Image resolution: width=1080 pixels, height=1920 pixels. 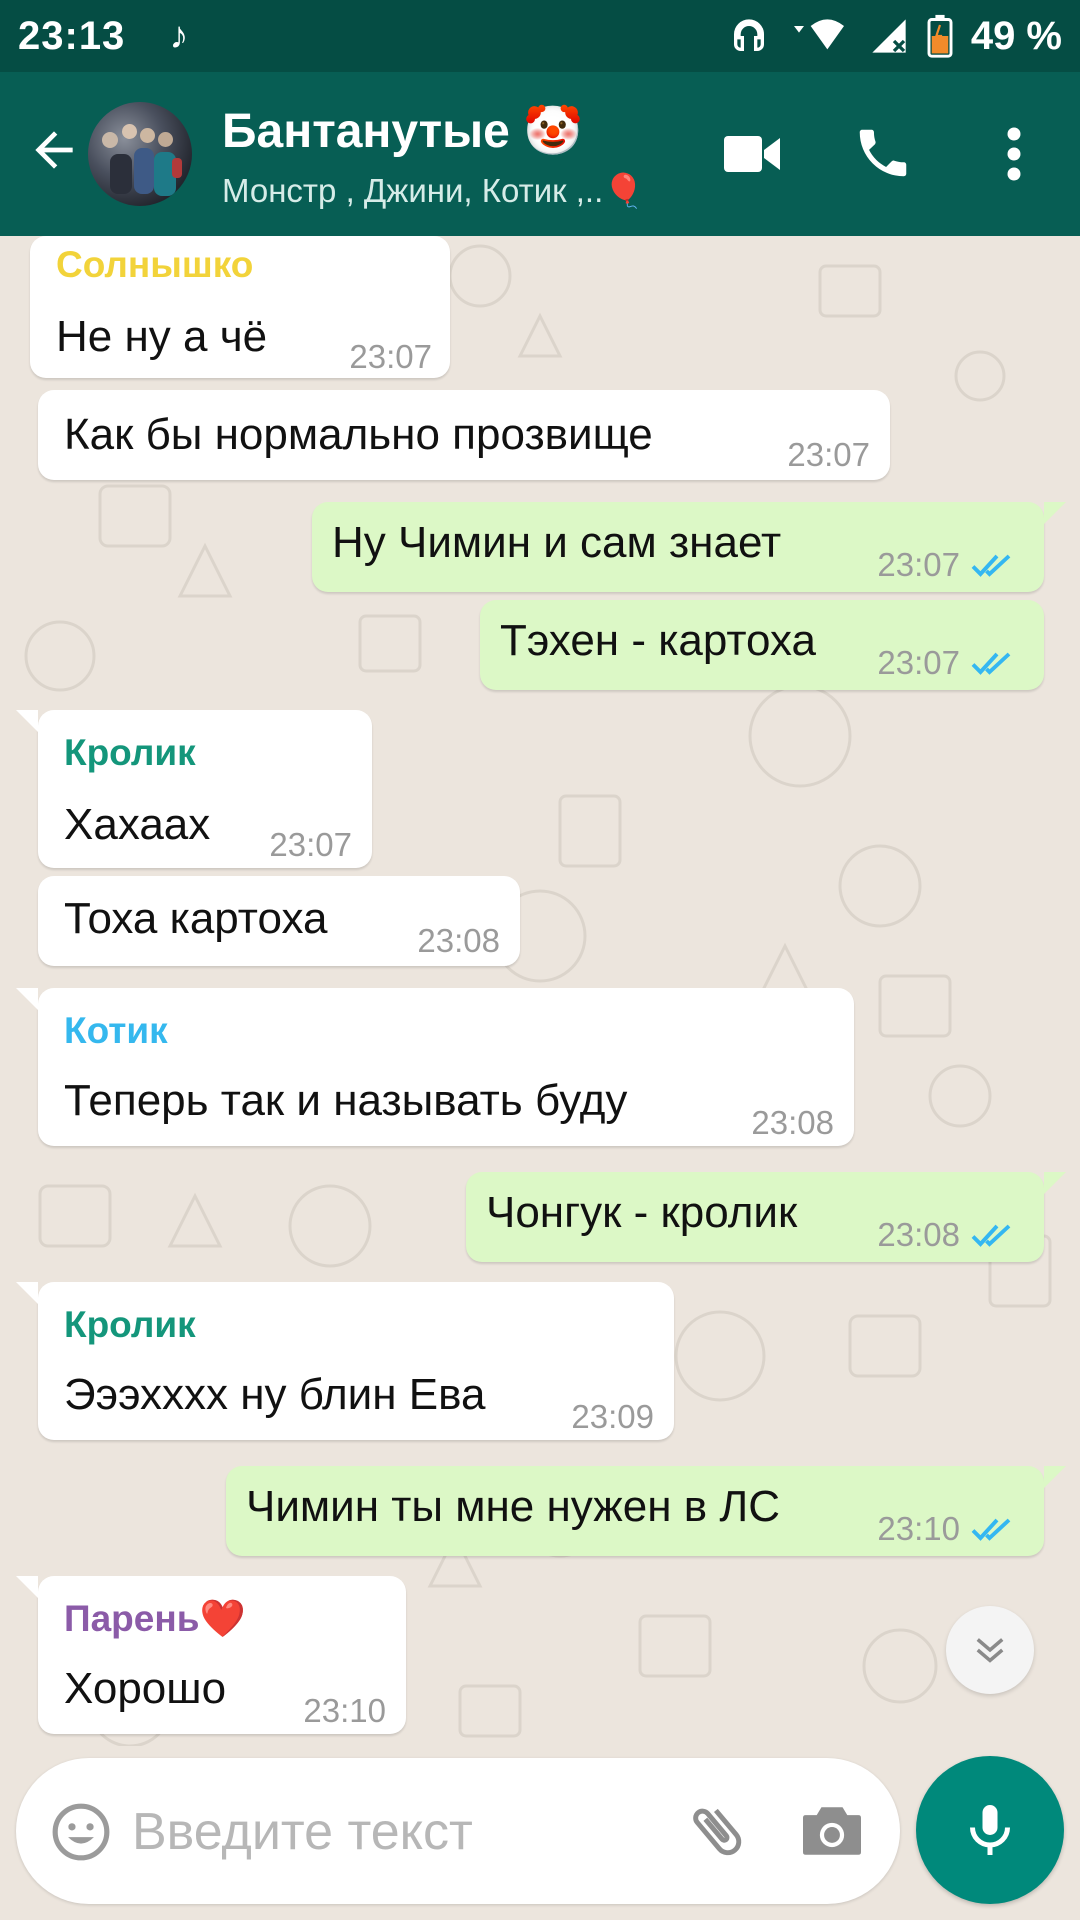 I want to click on message-input: Введите текст, so click(x=302, y=1832).